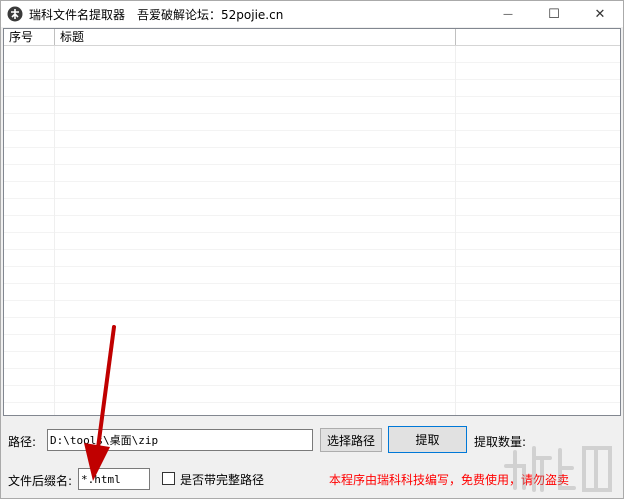 Image resolution: width=624 pixels, height=499 pixels. What do you see at coordinates (255, 37) in the screenshot?
I see `column-header-title: 标题` at bounding box center [255, 37].